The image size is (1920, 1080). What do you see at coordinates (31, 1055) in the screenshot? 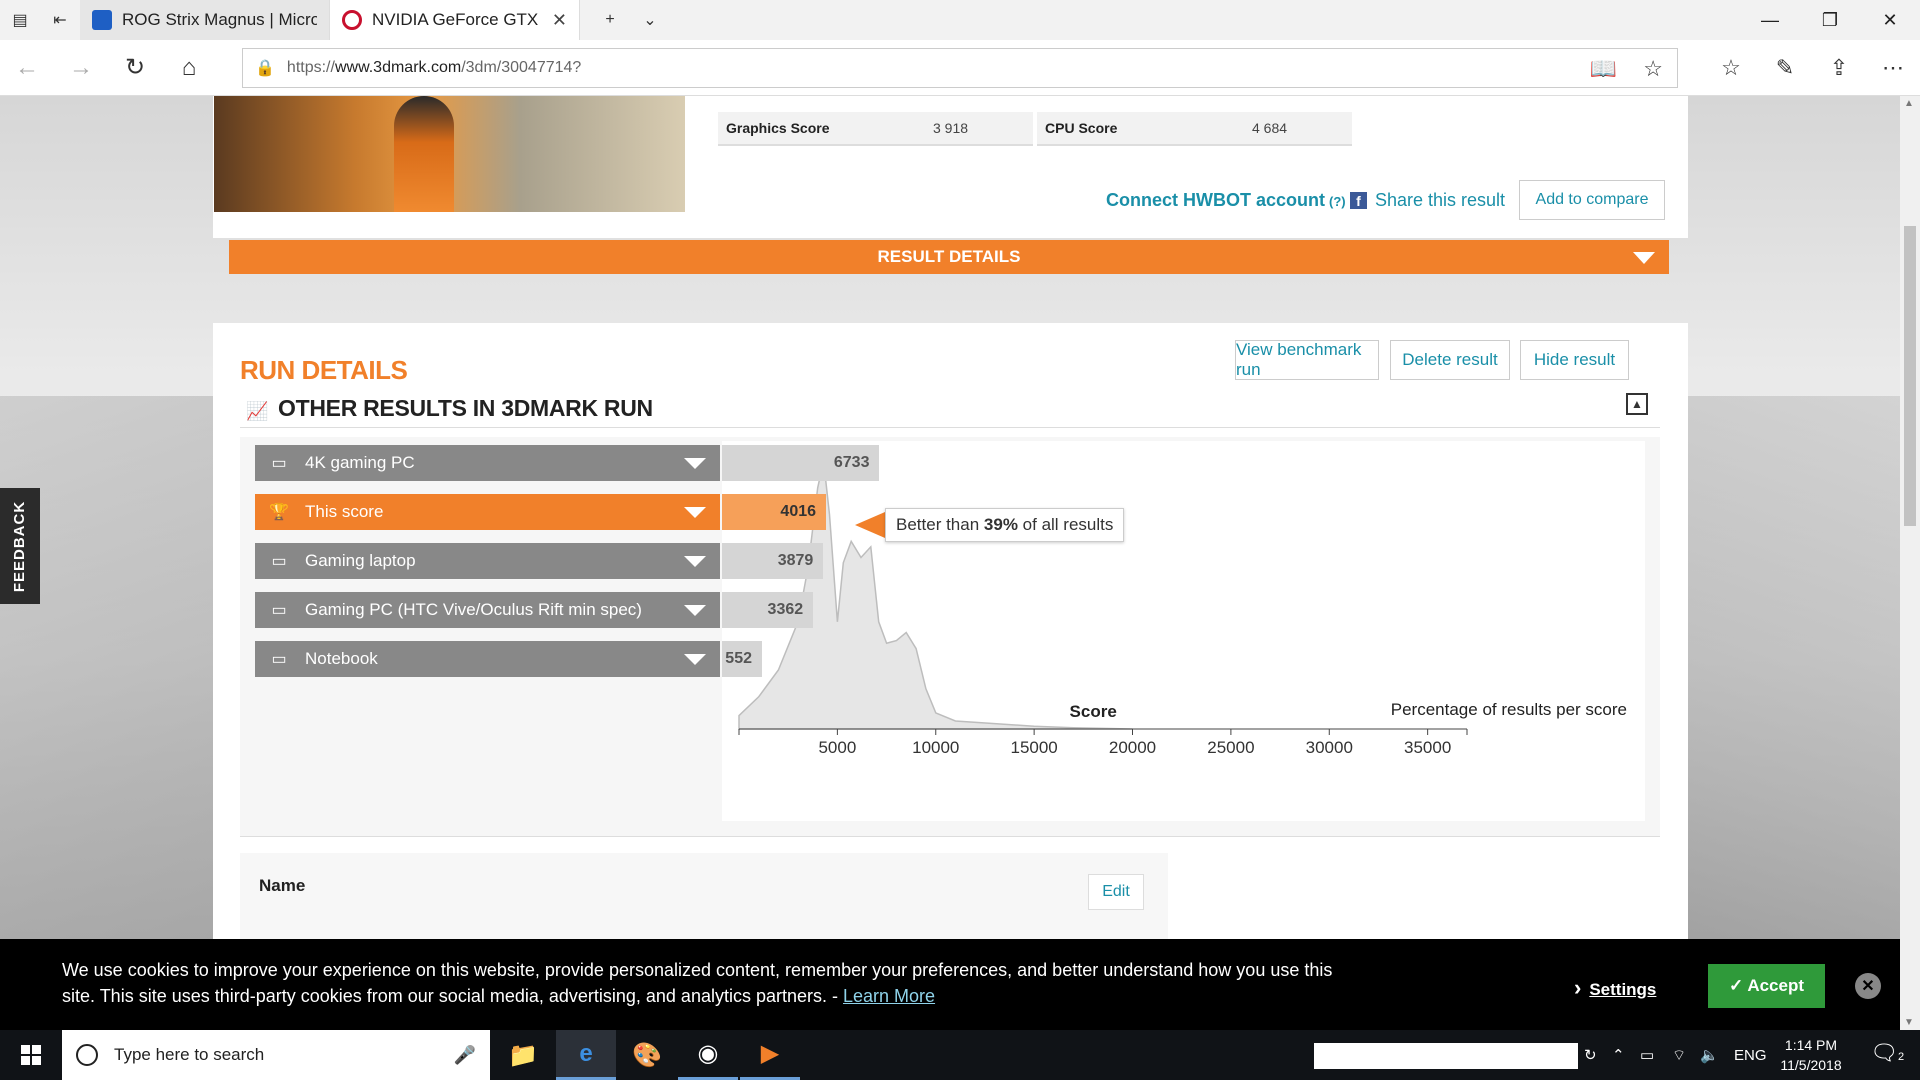
I see `start-button` at bounding box center [31, 1055].